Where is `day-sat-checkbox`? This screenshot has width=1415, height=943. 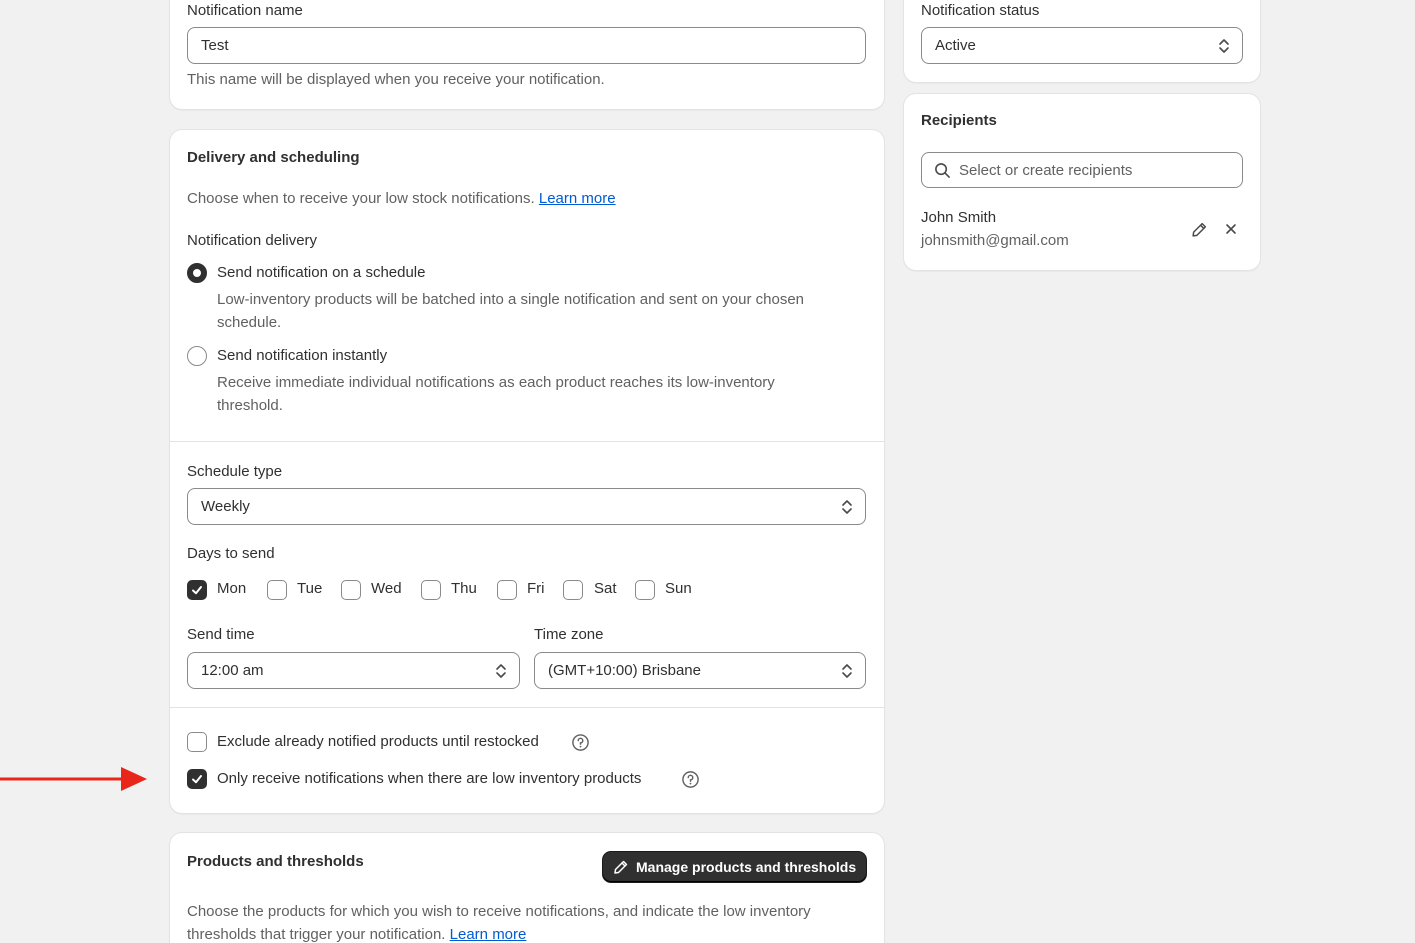
day-sat-checkbox is located at coordinates (573, 590).